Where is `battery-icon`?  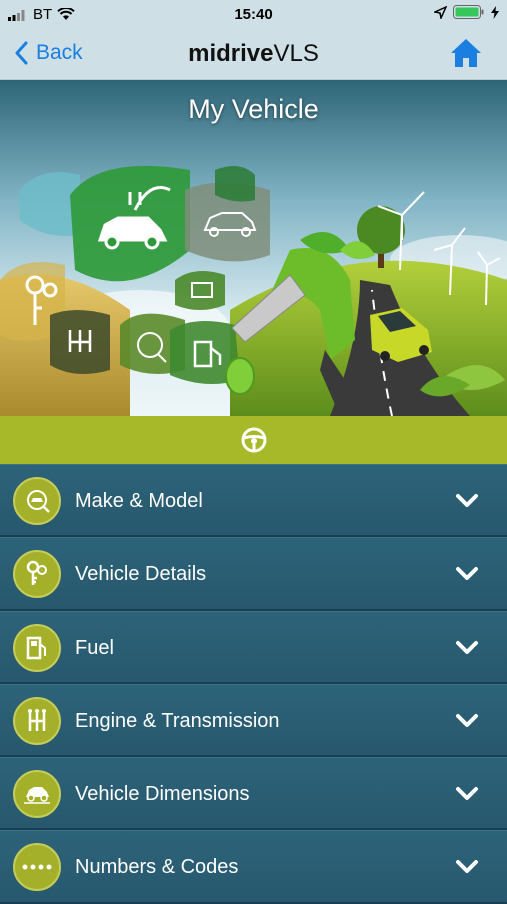
battery-icon is located at coordinates (468, 12).